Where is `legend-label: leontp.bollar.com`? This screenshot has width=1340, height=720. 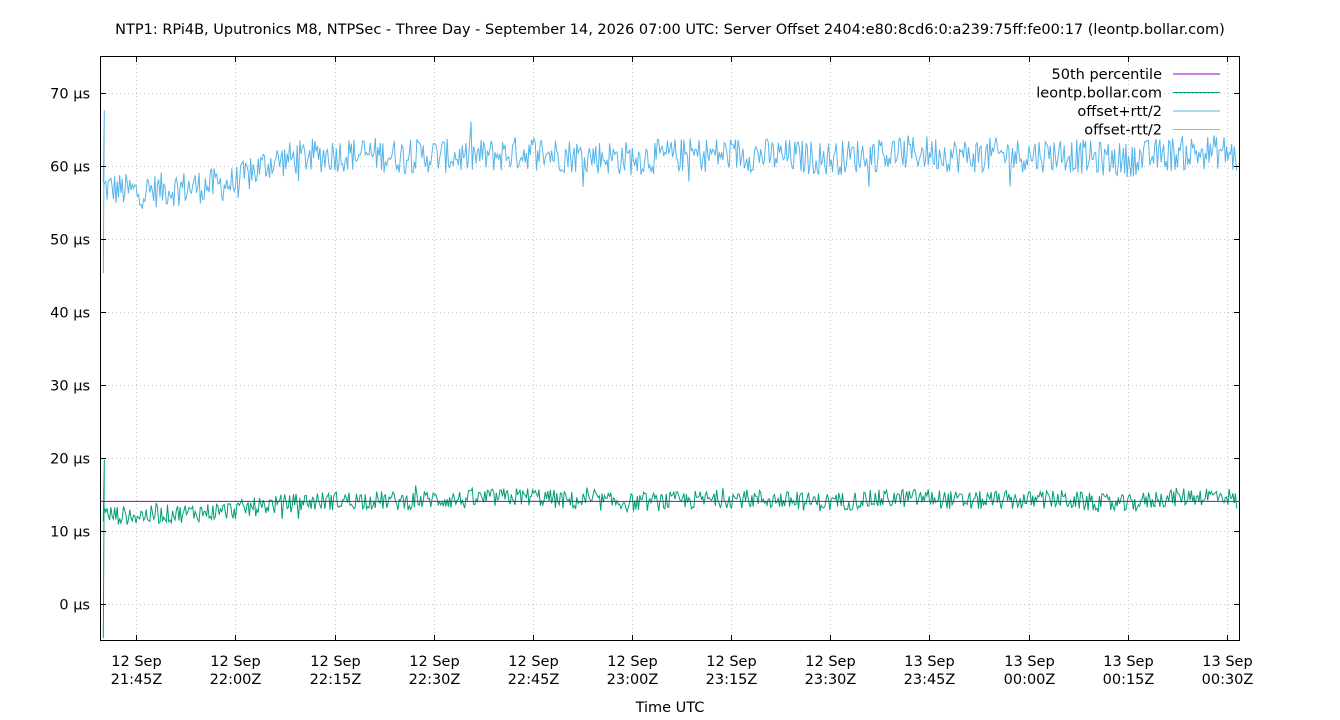
legend-label: leontp.bollar.com is located at coordinates (1099, 94).